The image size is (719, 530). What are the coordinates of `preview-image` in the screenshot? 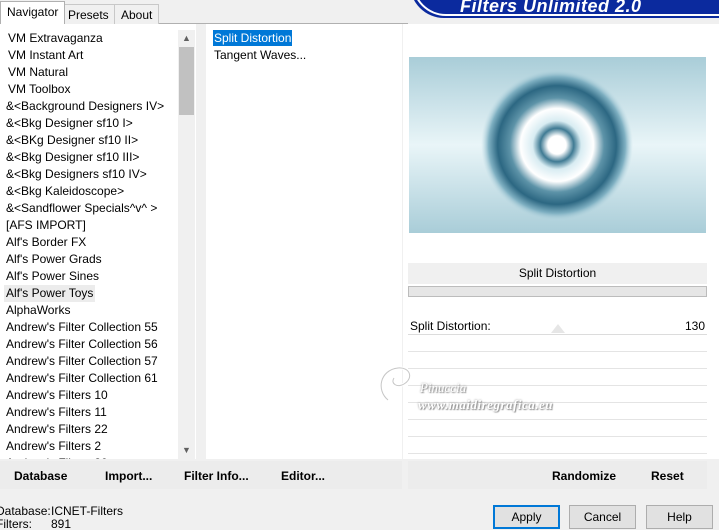 It's located at (557, 145).